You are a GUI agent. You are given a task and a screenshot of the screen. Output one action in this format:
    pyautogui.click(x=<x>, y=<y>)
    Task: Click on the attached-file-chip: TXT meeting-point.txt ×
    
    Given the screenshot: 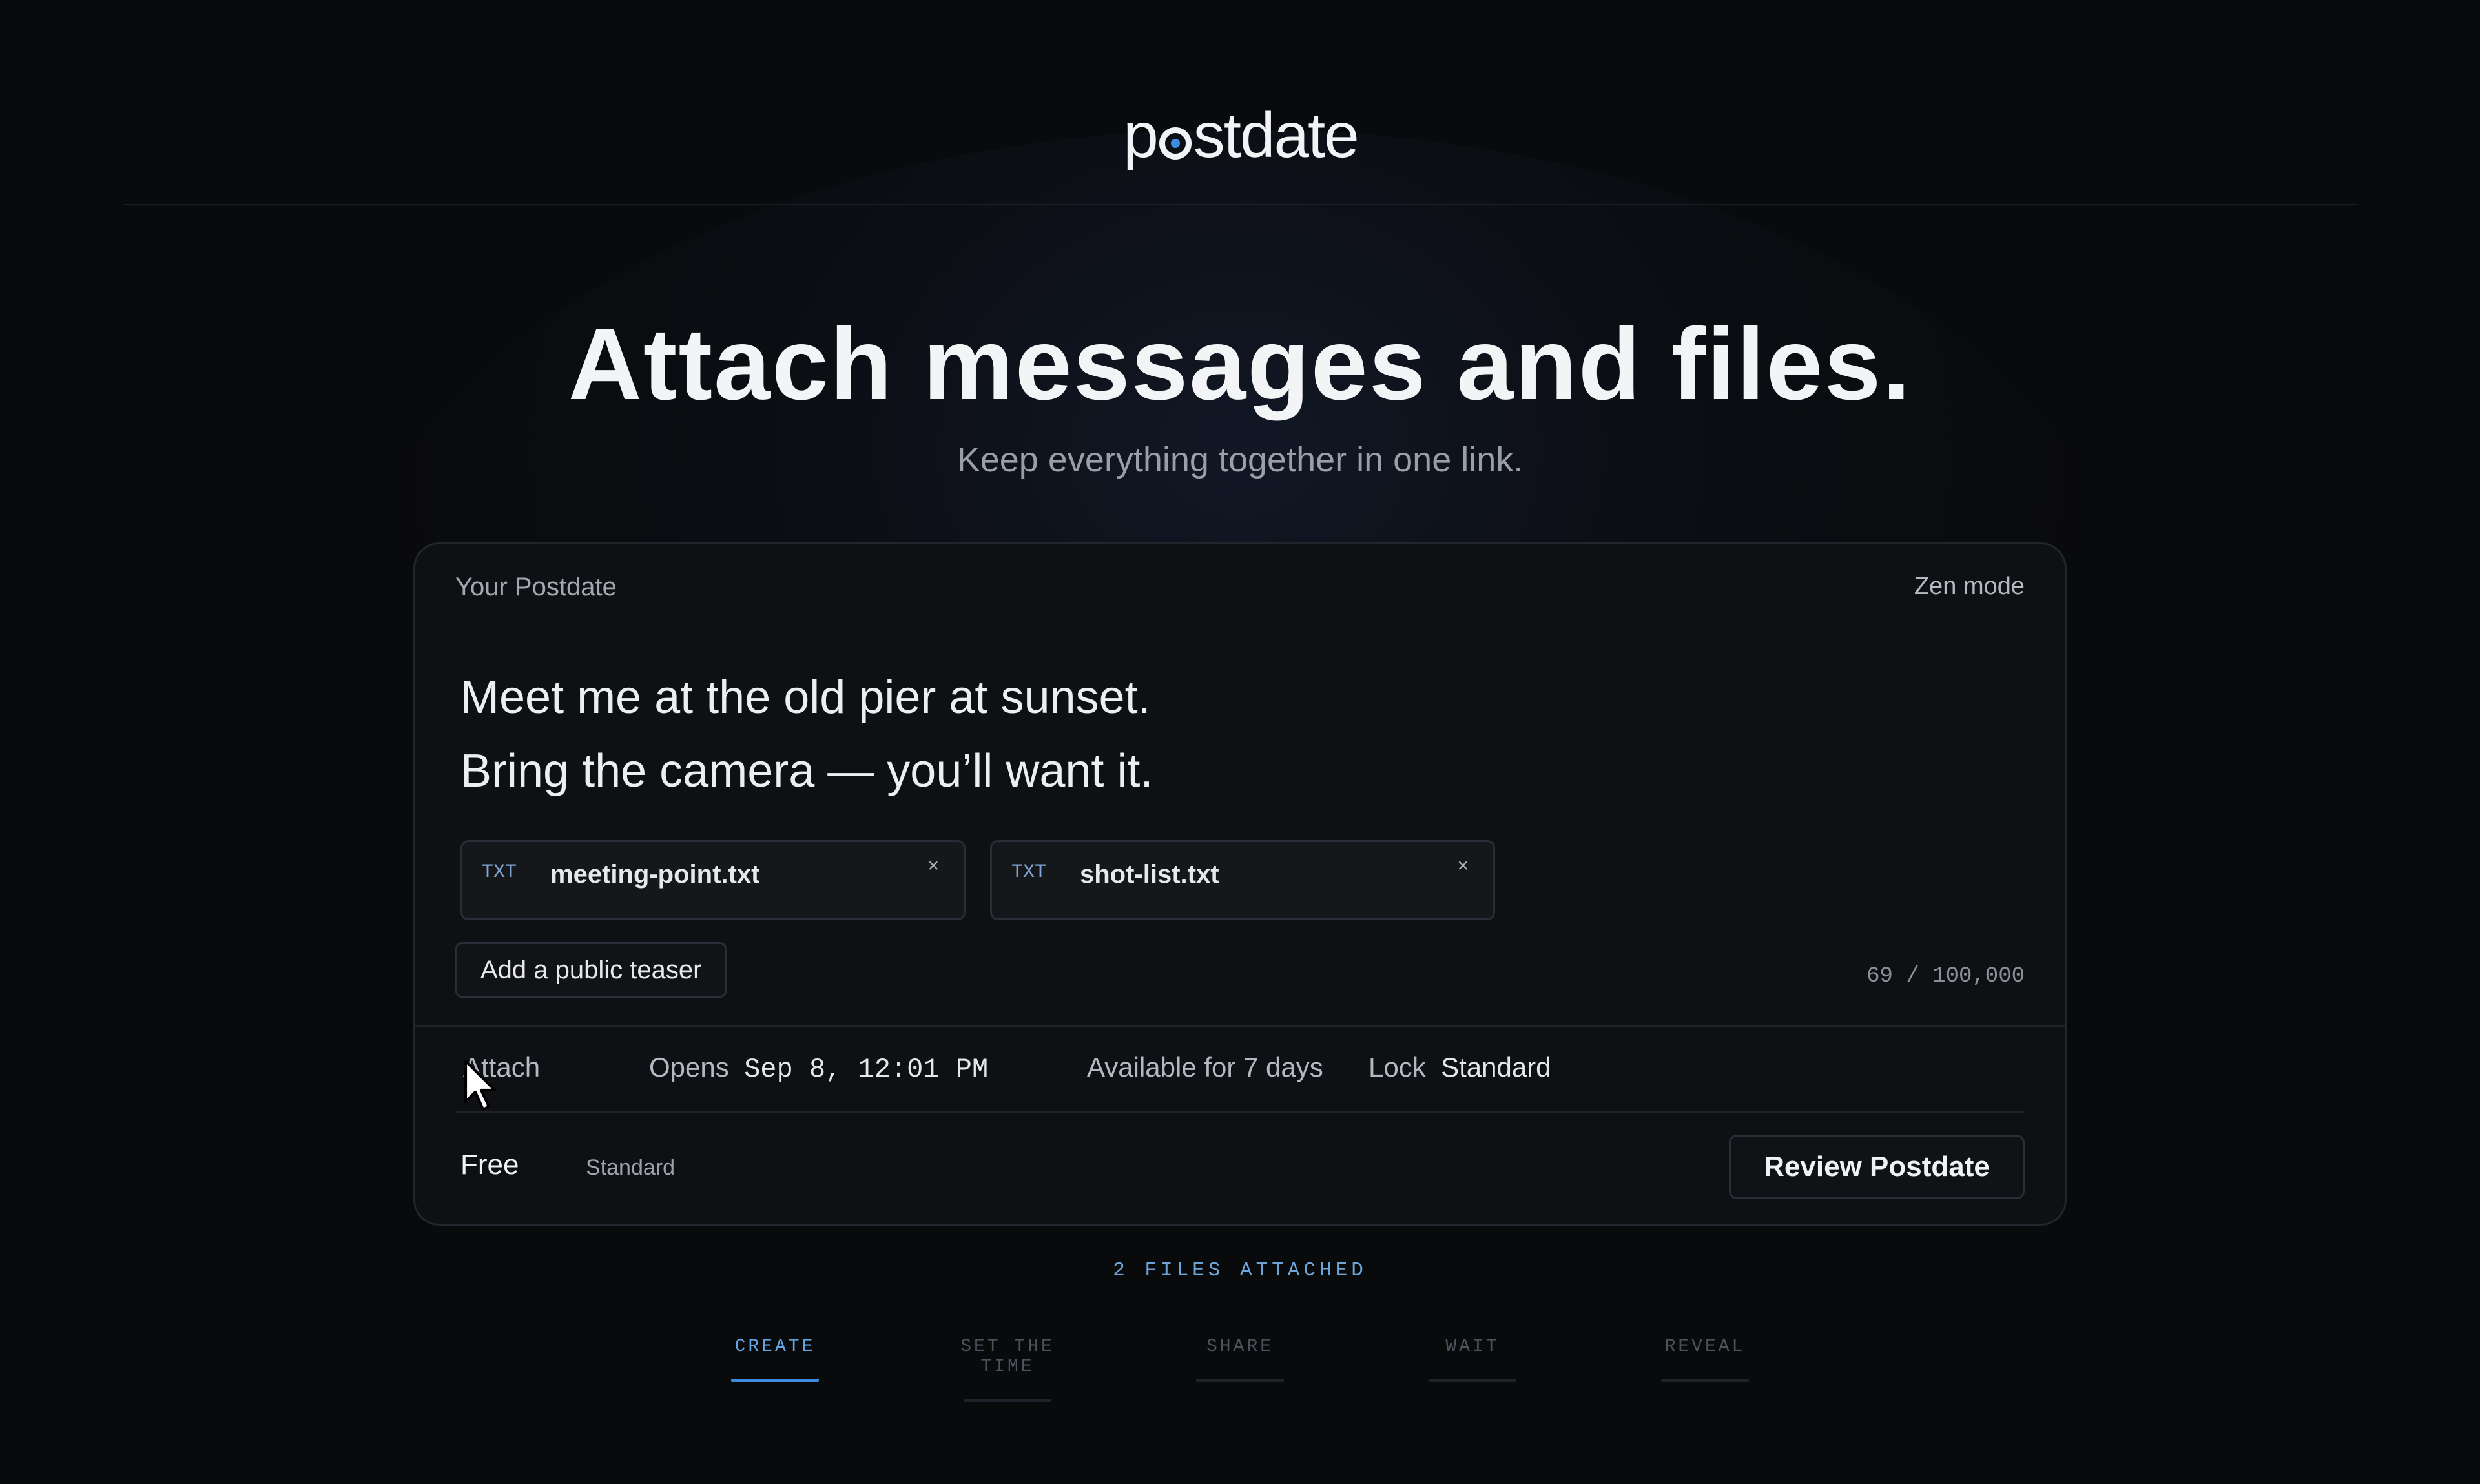 What is the action you would take?
    pyautogui.click(x=713, y=880)
    